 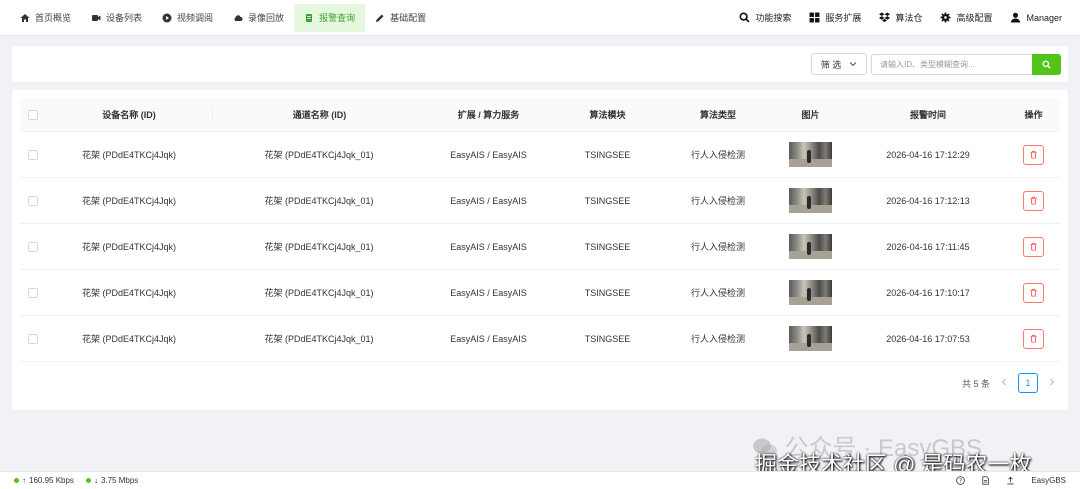 I want to click on chevron-right-icon, so click(x=1052, y=382).